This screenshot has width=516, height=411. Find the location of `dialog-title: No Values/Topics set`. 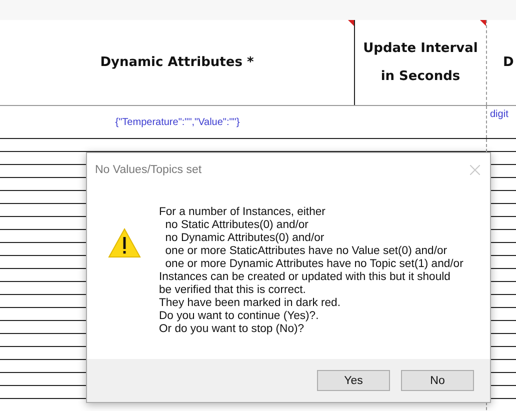

dialog-title: No Values/Topics set is located at coordinates (148, 170).